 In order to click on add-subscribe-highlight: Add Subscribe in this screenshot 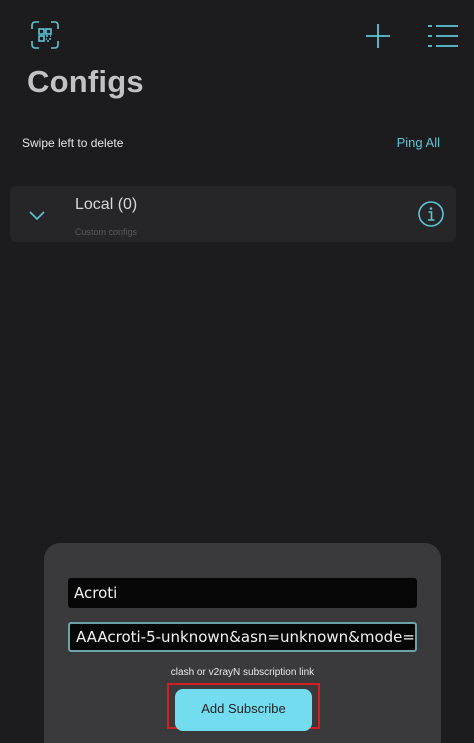, I will do `click(243, 707)`.